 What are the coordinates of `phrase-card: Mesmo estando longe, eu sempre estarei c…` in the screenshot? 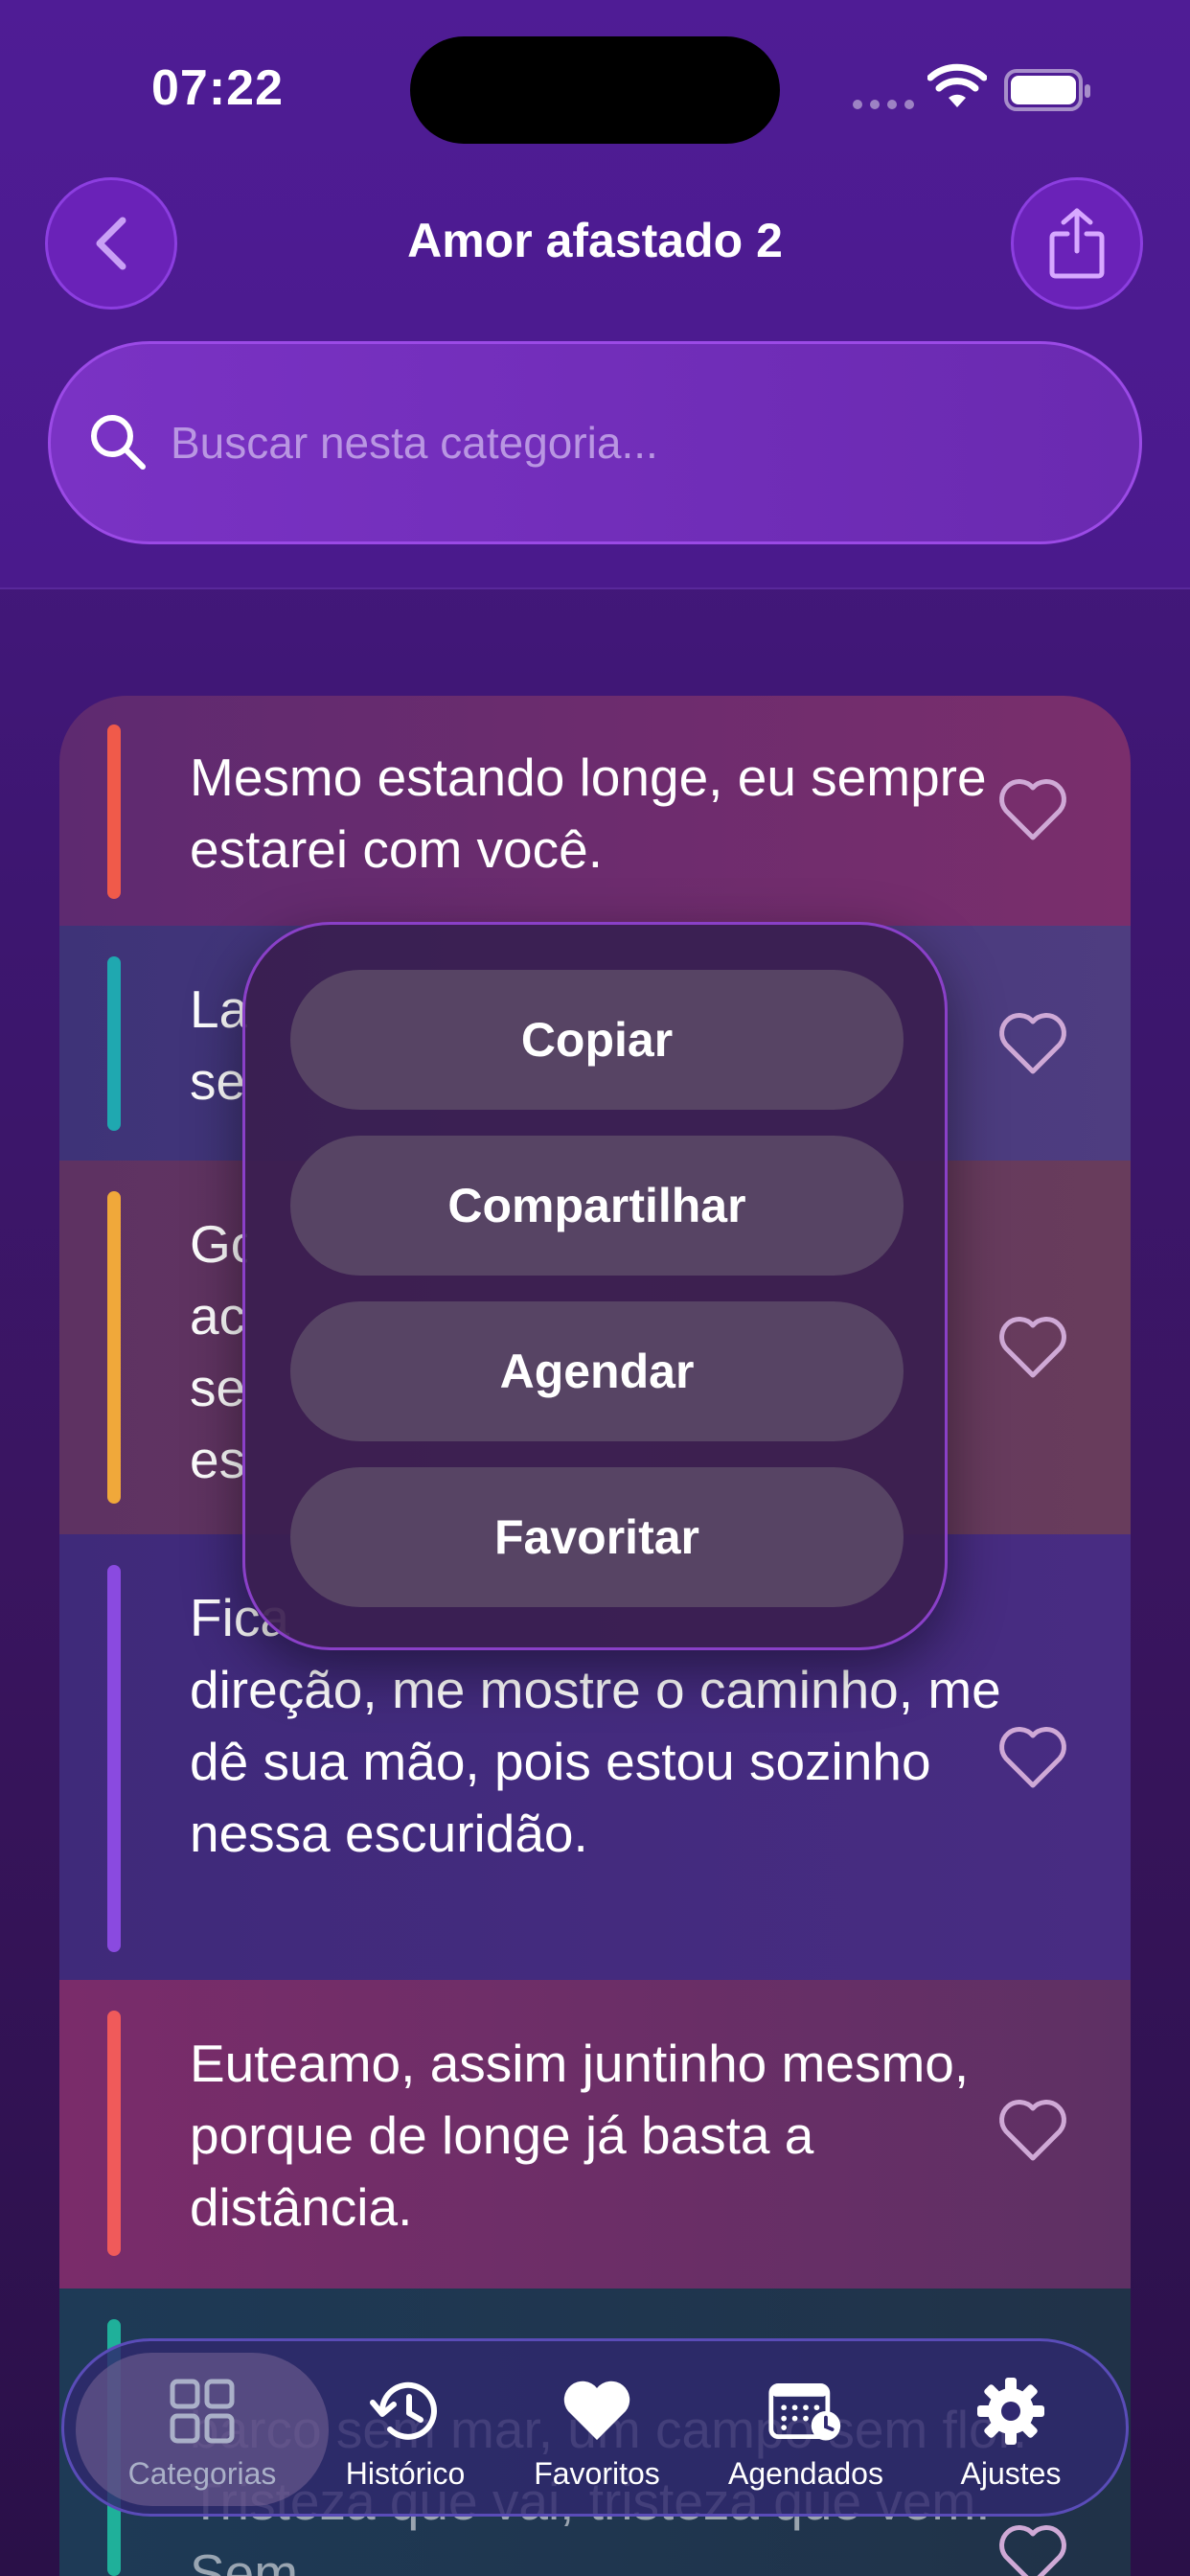 It's located at (595, 811).